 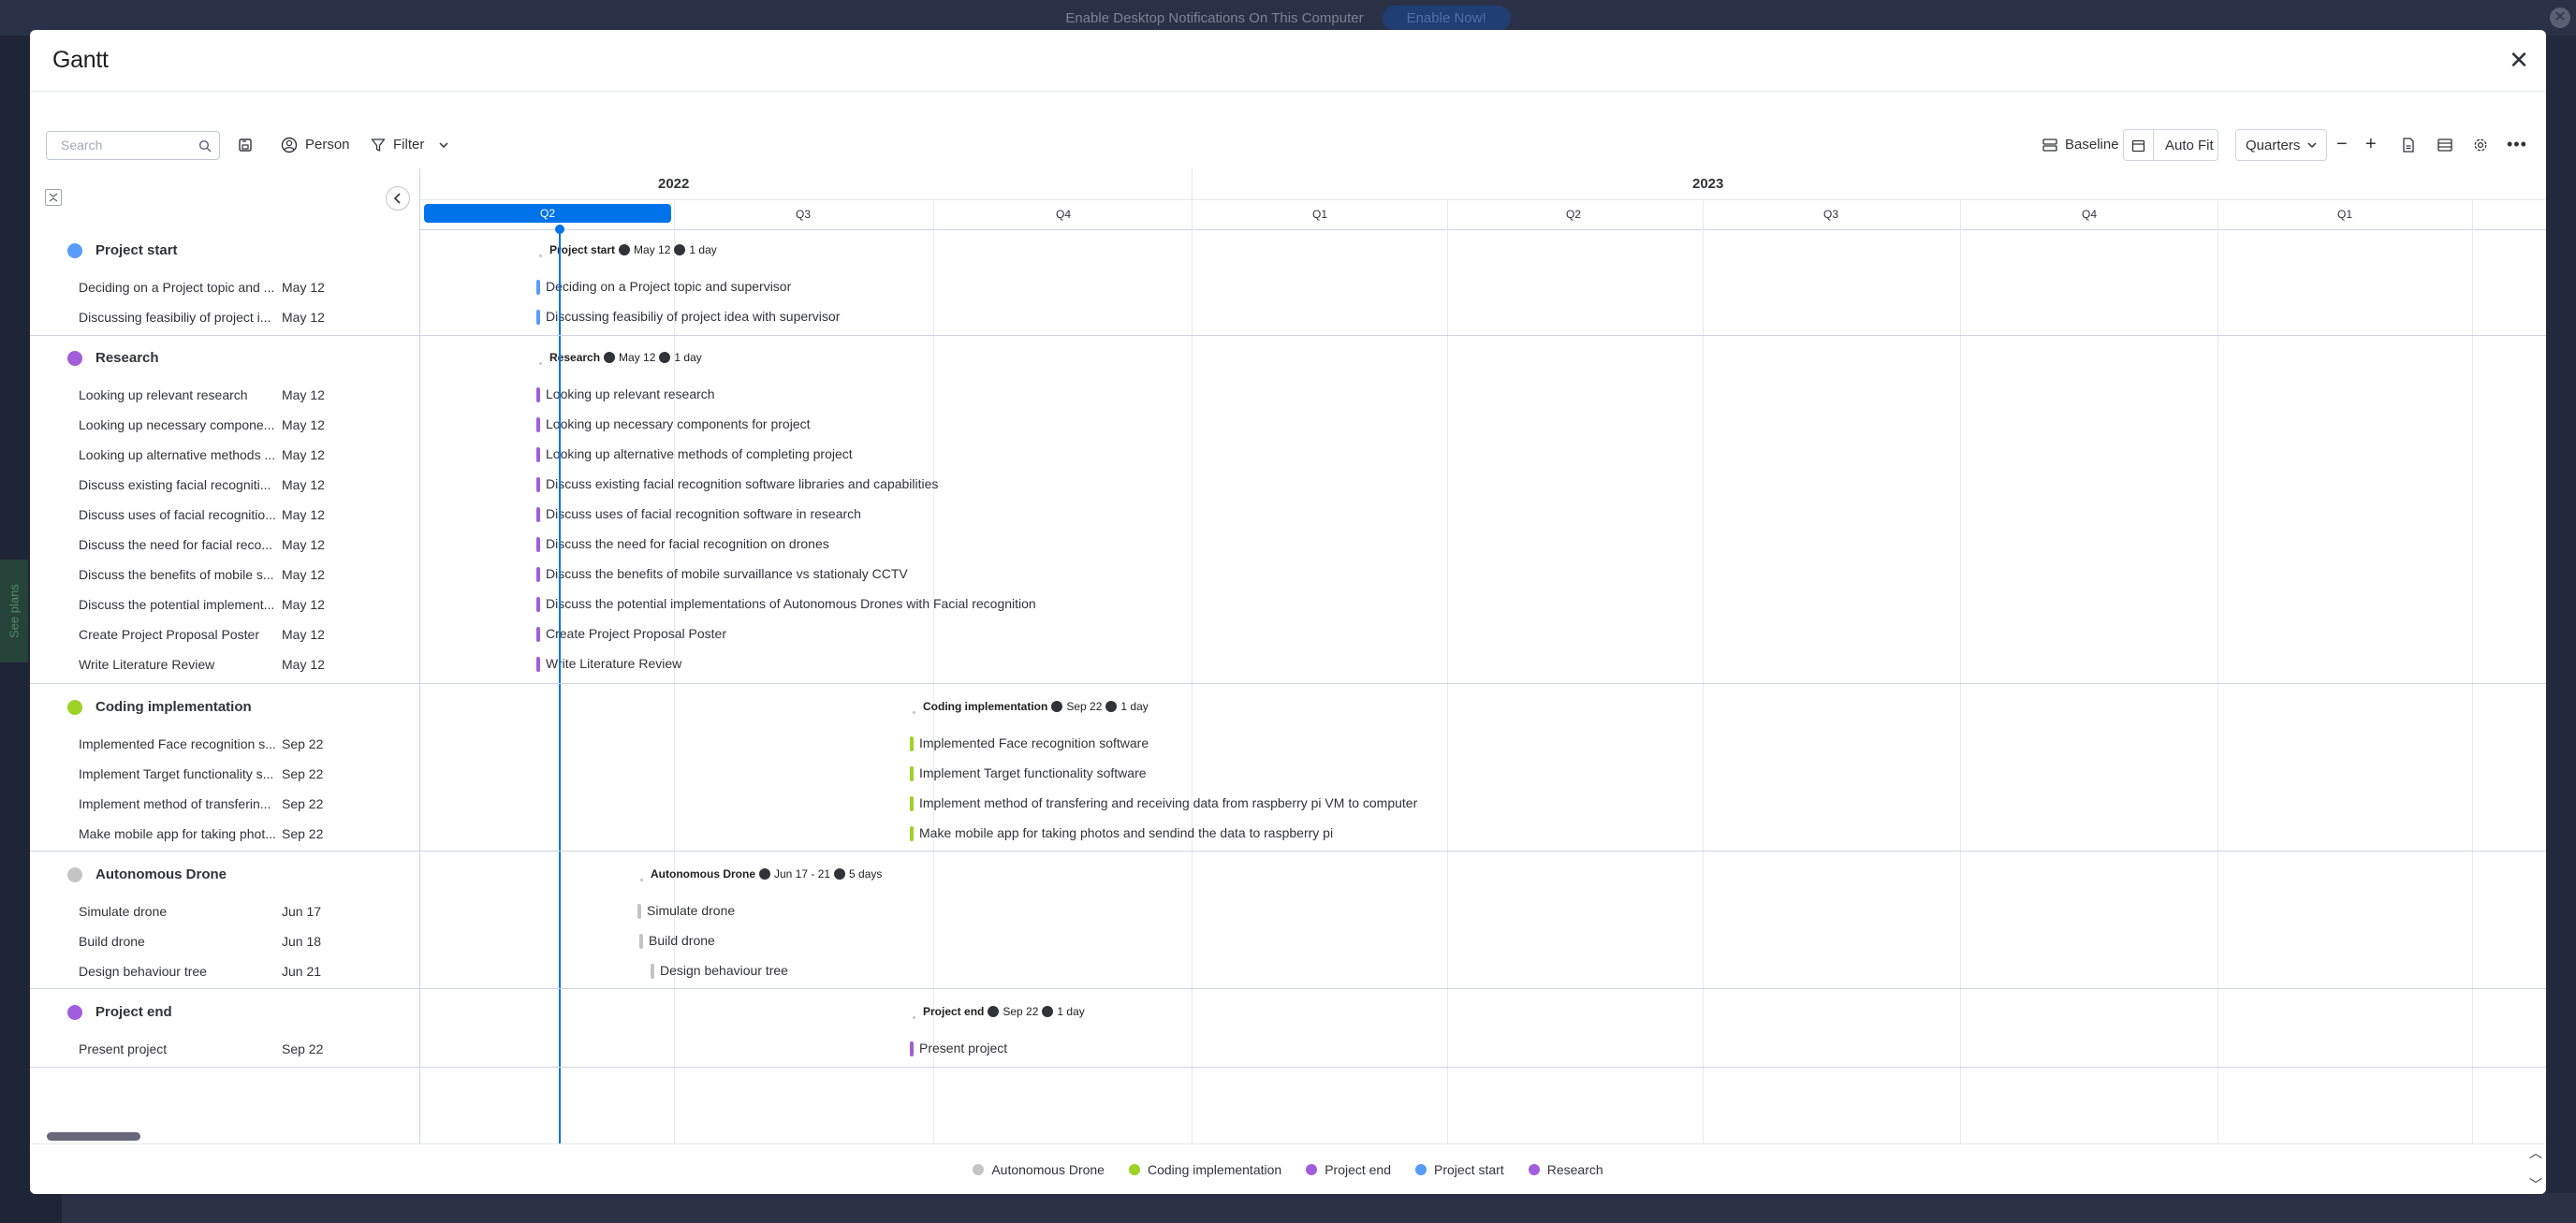 I want to click on chevron-up-icon: ︿, so click(x=2535, y=1152).